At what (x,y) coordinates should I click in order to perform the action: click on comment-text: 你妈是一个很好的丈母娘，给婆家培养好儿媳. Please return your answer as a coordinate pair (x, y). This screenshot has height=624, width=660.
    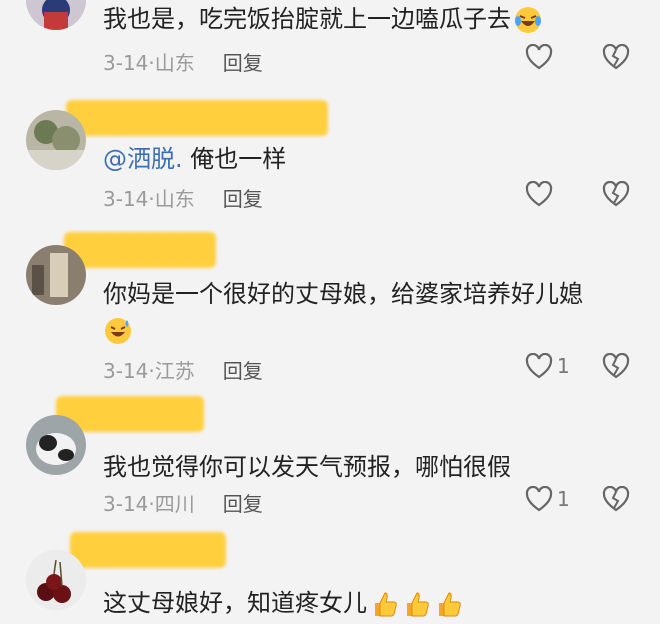
    Looking at the image, I should click on (343, 294).